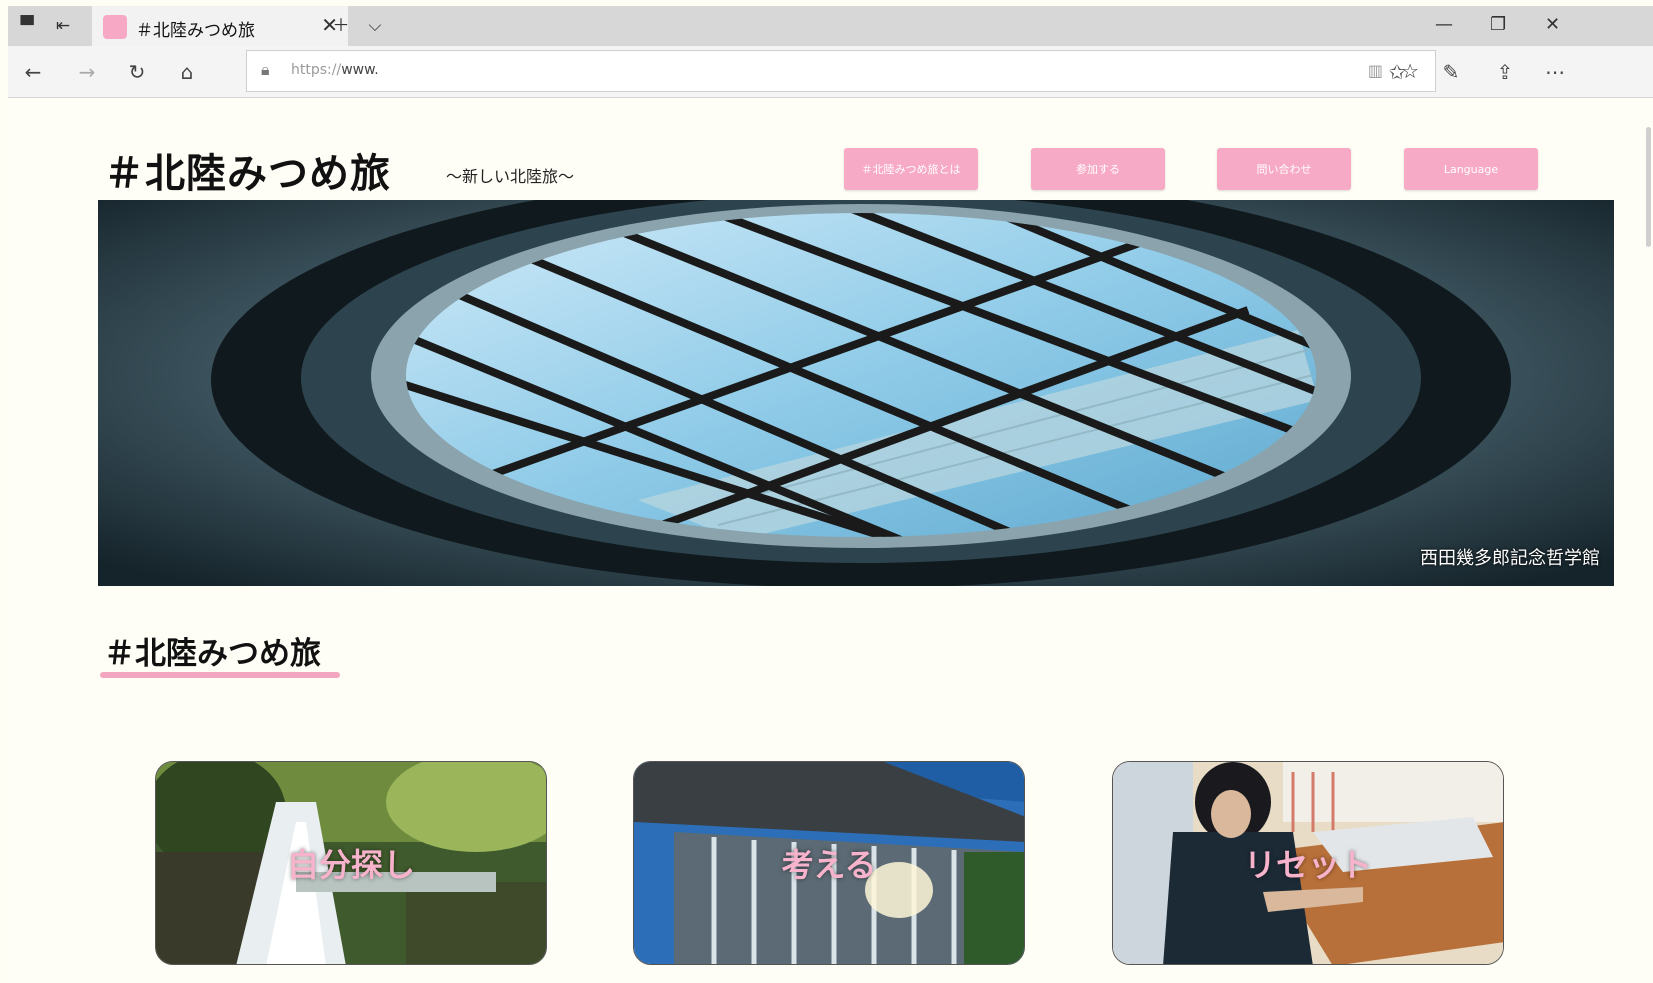 The image size is (1653, 983). What do you see at coordinates (1648, 187) in the screenshot?
I see `scrollbar-thumb` at bounding box center [1648, 187].